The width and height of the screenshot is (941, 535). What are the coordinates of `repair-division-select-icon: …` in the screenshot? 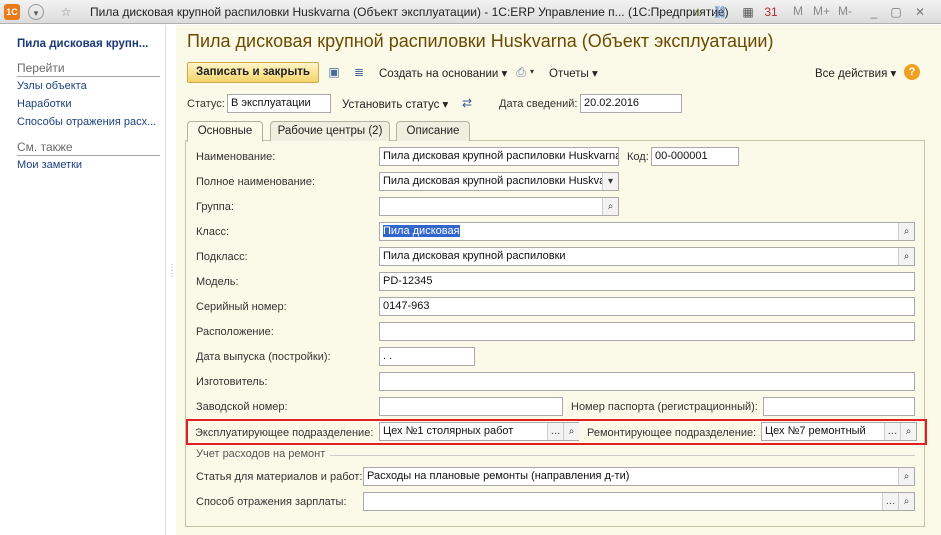 It's located at (892, 431).